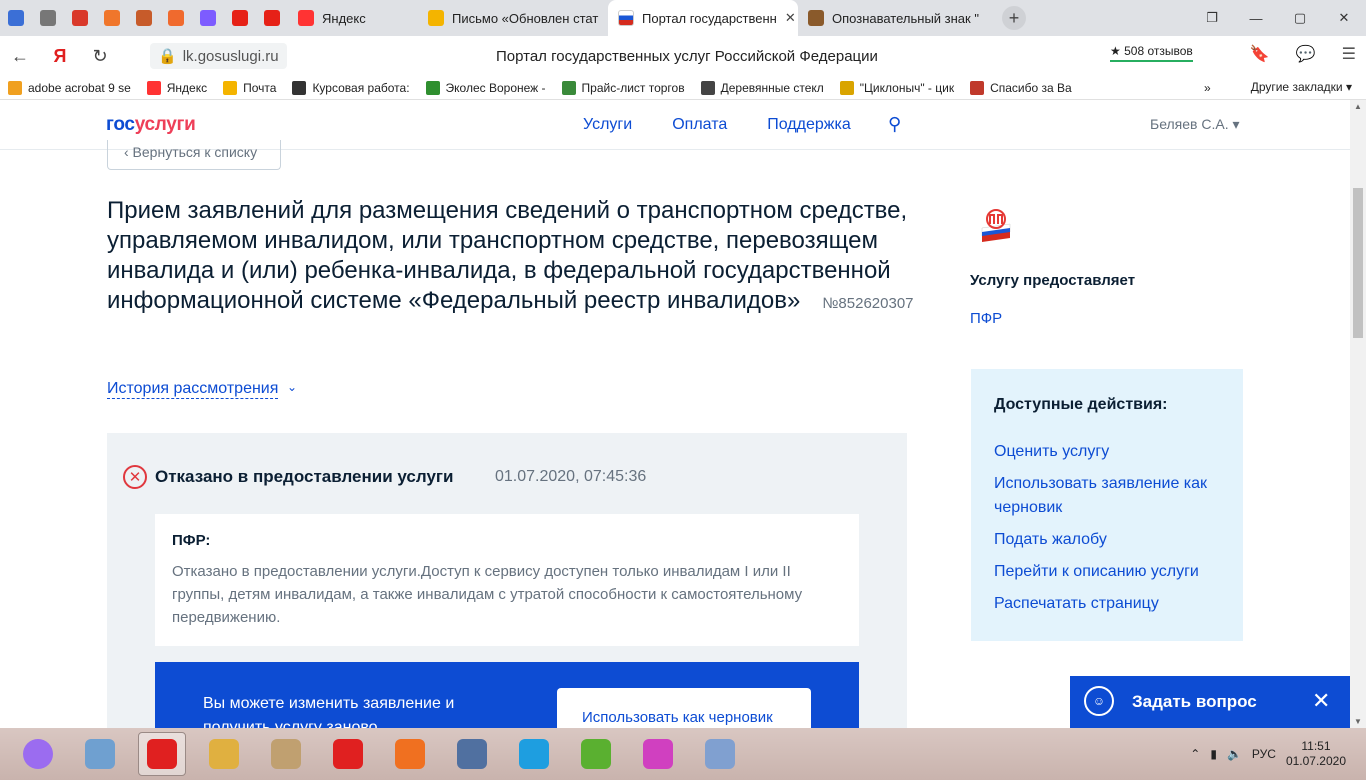 Image resolution: width=1366 pixels, height=780 pixels. I want to click on scrollbar: ▲ ▼, so click(1358, 414).